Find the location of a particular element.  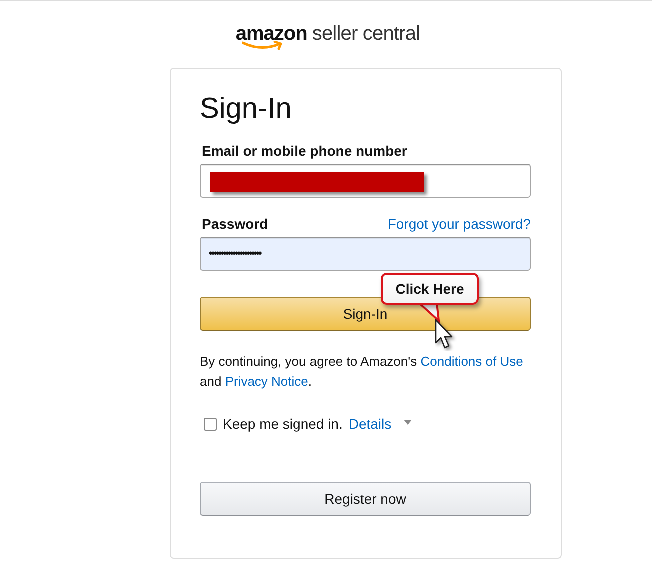

checkbox-label: Keep me signed in. is located at coordinates (283, 424).